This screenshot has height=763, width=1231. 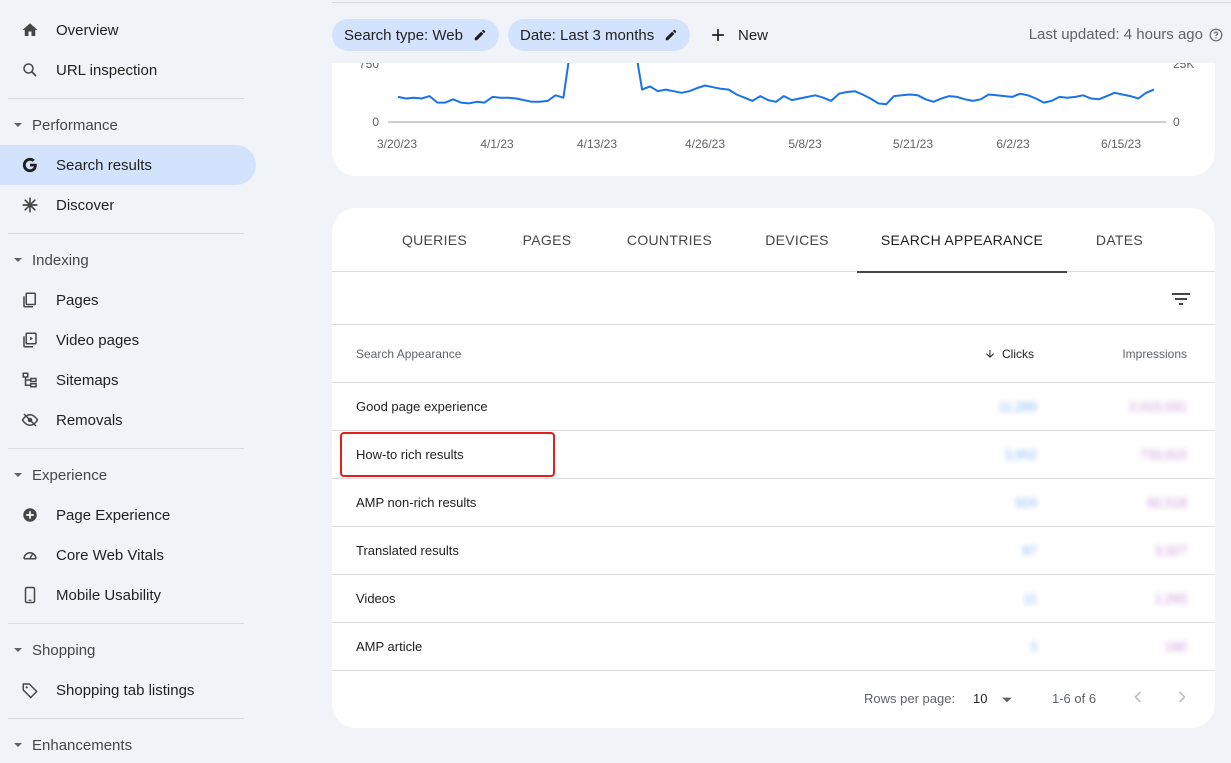 I want to click on sidebar-item-label: Shopping tab listings, so click(x=125, y=690).